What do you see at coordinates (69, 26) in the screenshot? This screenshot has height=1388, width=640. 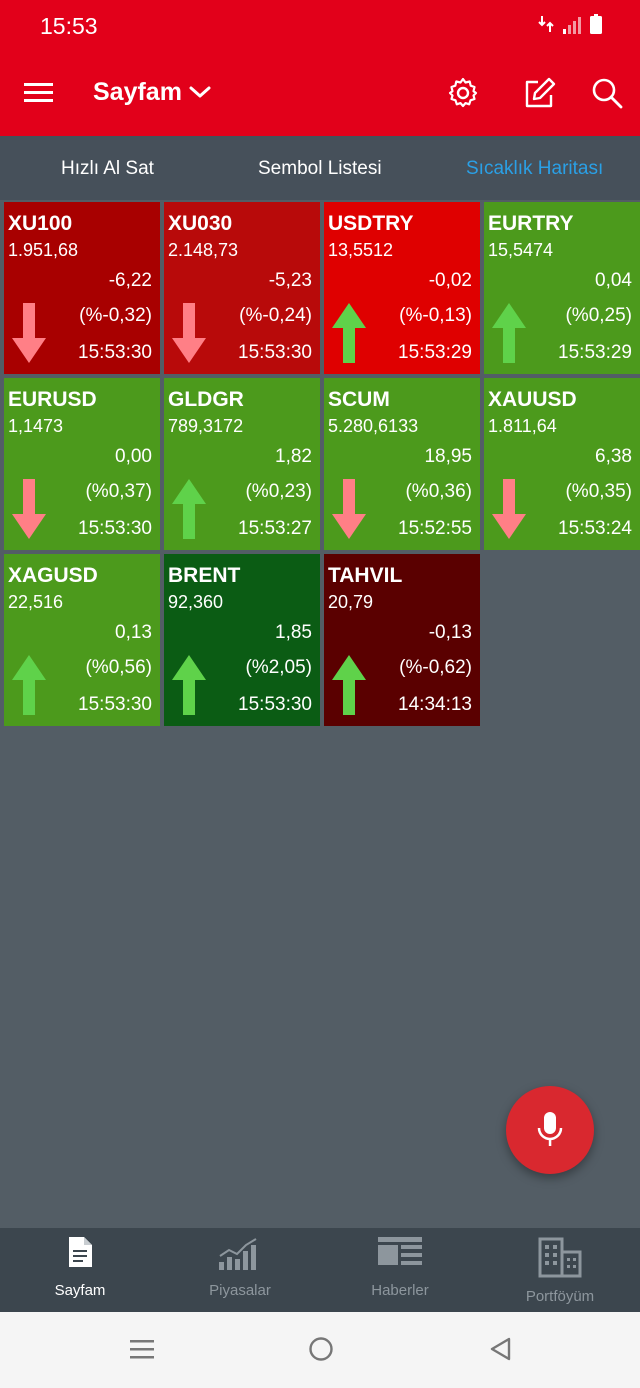 I see `status-time: 15:53` at bounding box center [69, 26].